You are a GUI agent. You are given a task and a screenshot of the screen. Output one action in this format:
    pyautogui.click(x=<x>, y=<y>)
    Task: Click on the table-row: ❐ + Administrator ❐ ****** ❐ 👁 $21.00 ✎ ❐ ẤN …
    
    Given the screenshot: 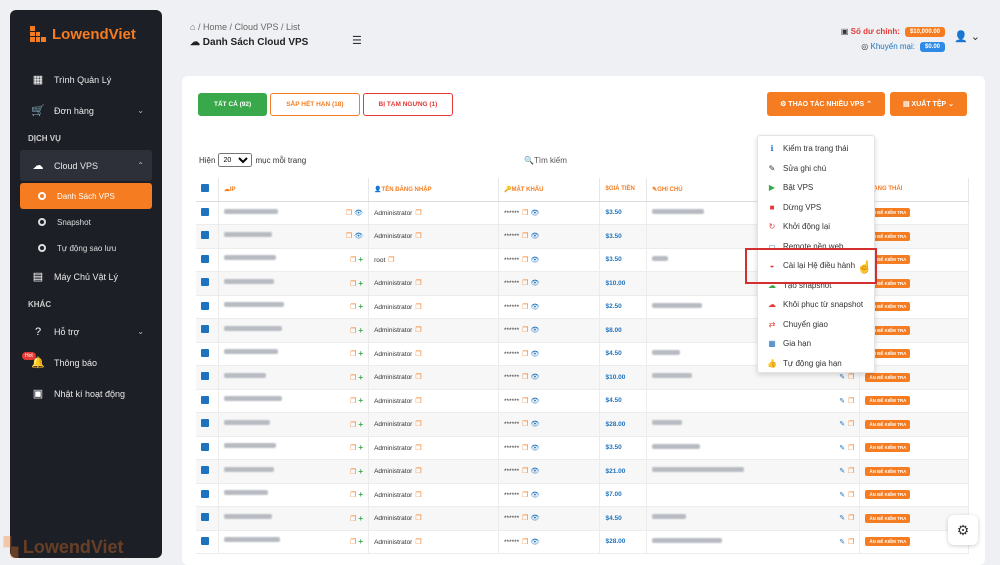 What is the action you would take?
    pyautogui.click(x=582, y=471)
    